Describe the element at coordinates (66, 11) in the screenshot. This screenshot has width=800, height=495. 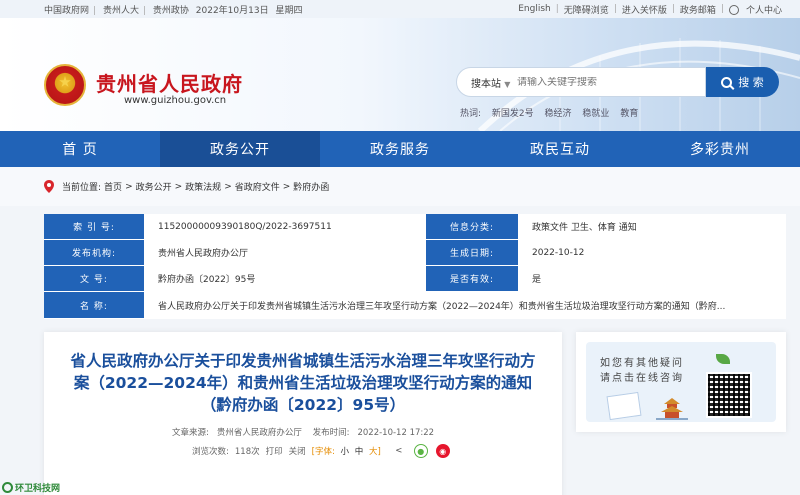
I see `link-gov-cn: 中国政府网` at that location.